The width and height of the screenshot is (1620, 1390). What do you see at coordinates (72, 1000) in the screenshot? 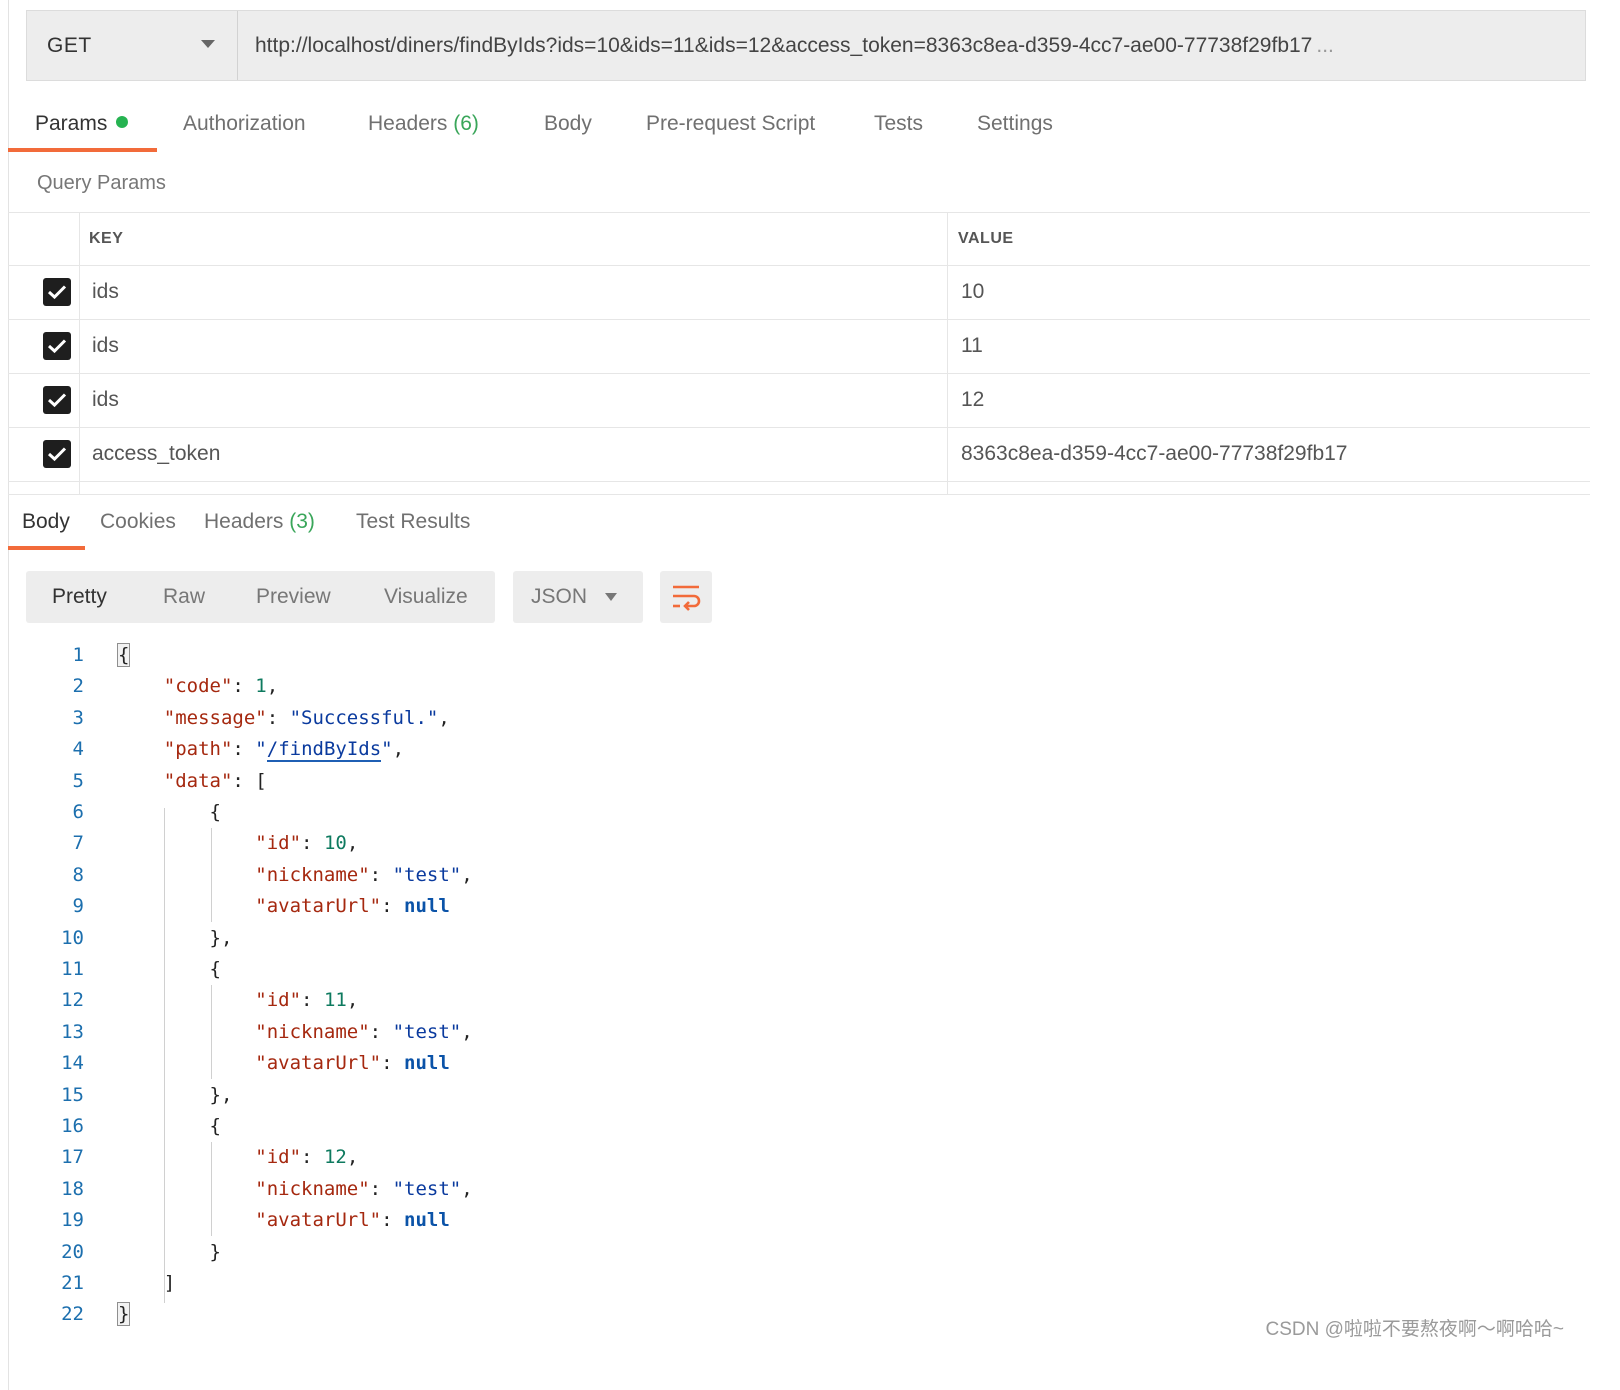
I see `line-number: 12` at bounding box center [72, 1000].